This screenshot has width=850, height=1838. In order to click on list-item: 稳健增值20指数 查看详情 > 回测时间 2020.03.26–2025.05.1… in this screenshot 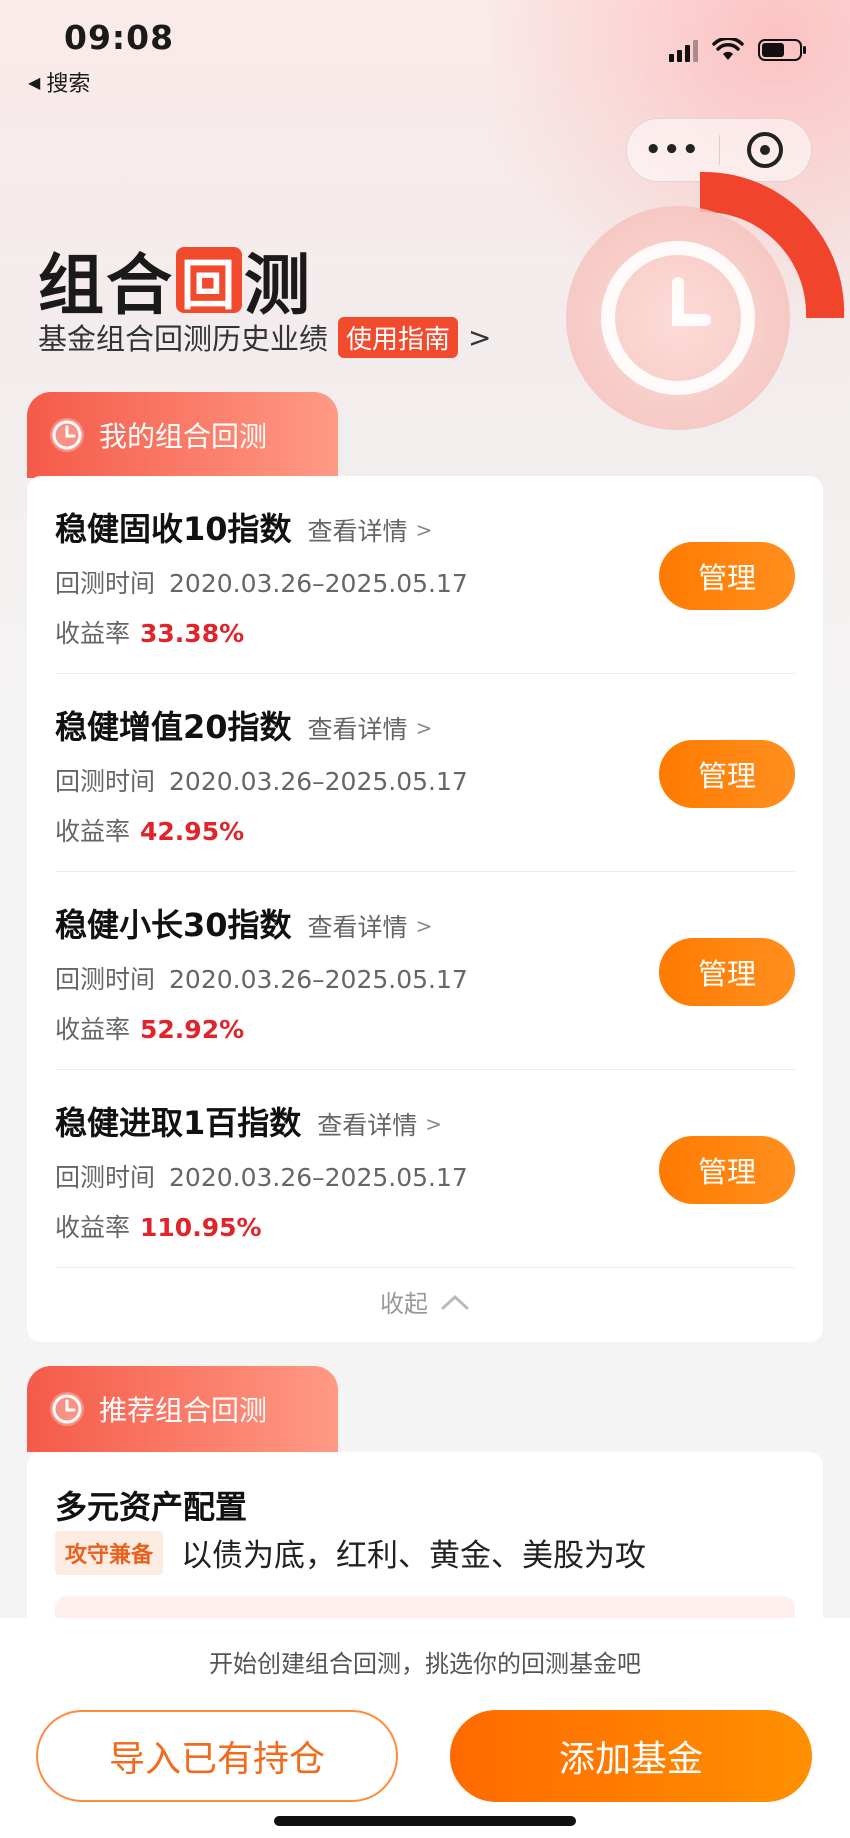, I will do `click(425, 773)`.